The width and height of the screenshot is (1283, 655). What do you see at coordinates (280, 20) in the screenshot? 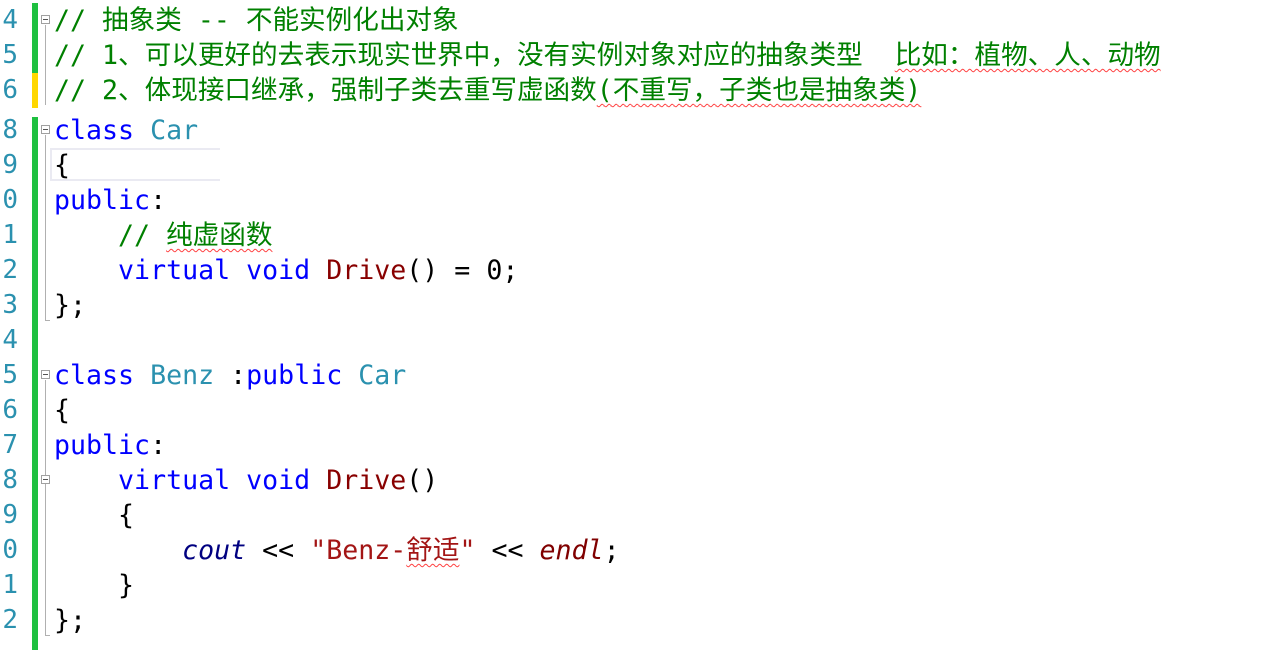
I see `comment-token: 抽象类 -- 不能实例化出对象` at bounding box center [280, 20].